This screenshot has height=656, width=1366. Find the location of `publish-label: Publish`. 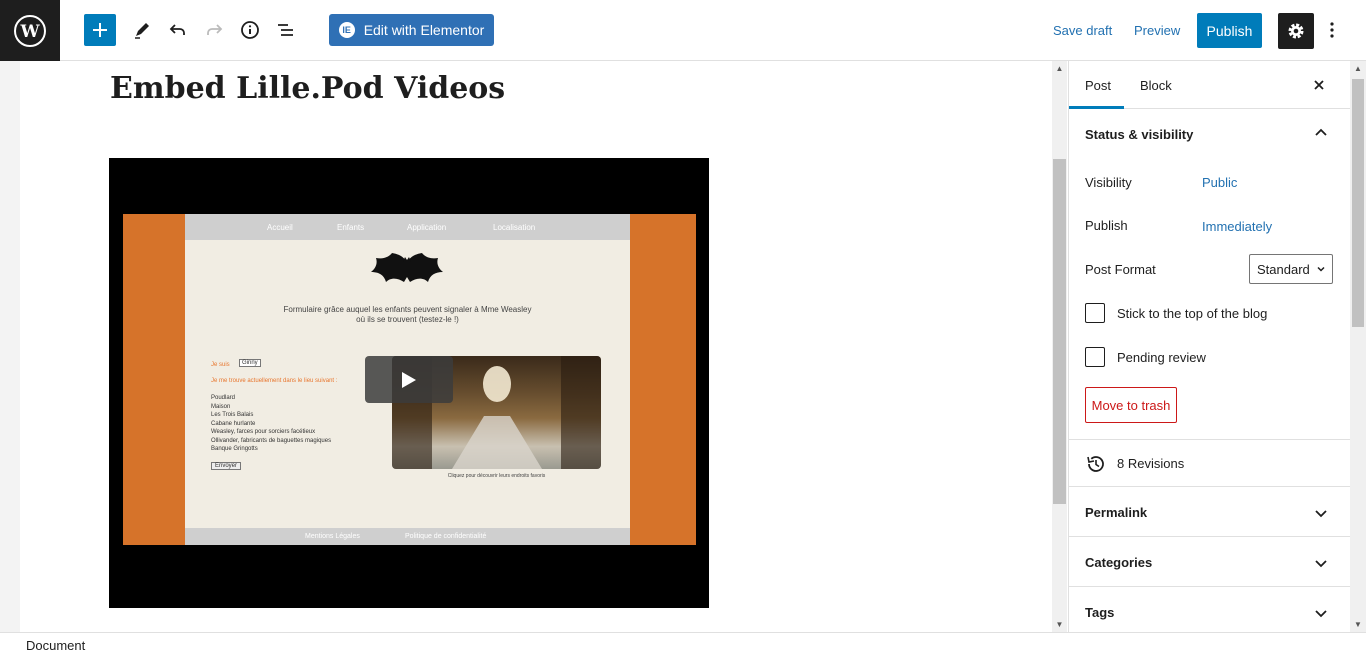

publish-label: Publish is located at coordinates (1106, 225).